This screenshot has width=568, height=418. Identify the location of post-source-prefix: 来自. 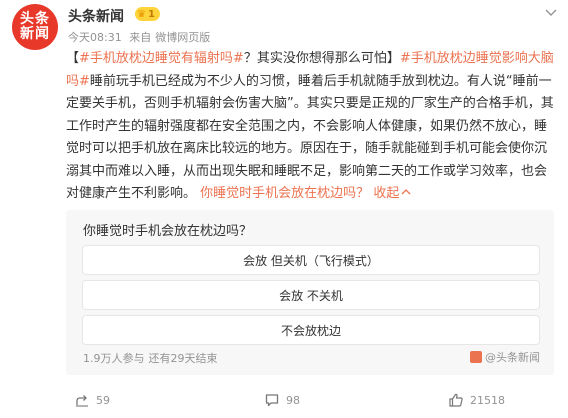
(140, 37).